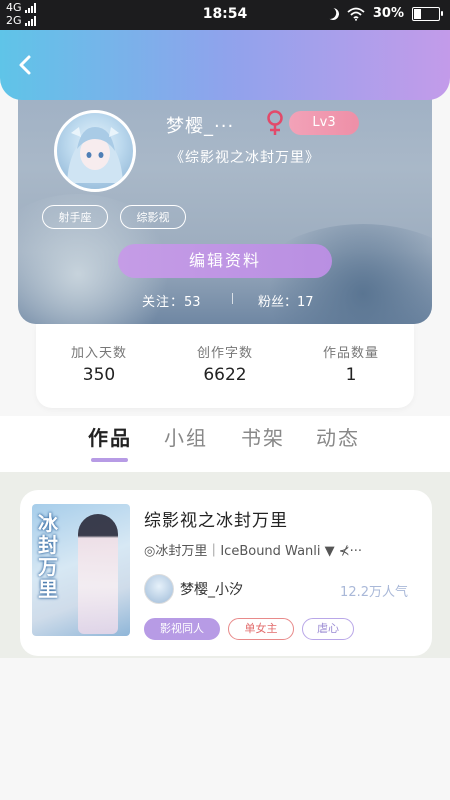  What do you see at coordinates (253, 551) in the screenshot?
I see `book-subtitle: ◎冰封万里｜IceBound Wanli ▼ ⊀···` at bounding box center [253, 551].